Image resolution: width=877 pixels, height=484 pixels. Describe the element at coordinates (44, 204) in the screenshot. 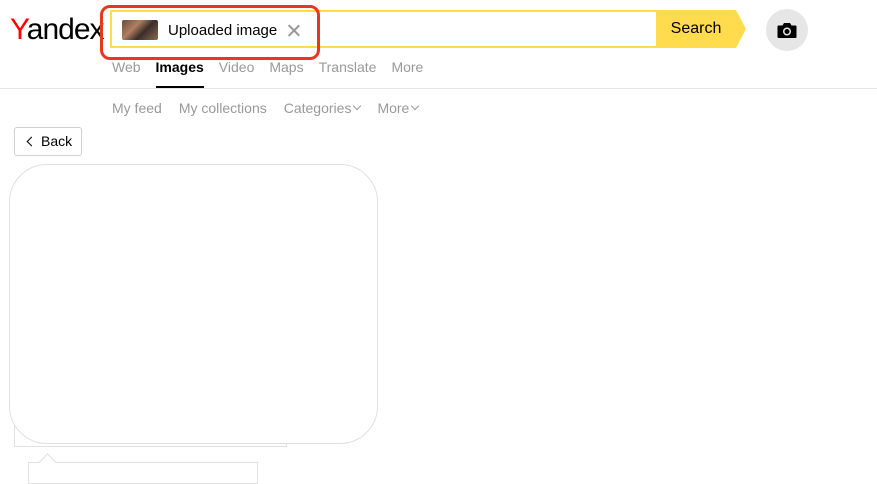

I see `watermark-text: NaMo Supporters` at that location.